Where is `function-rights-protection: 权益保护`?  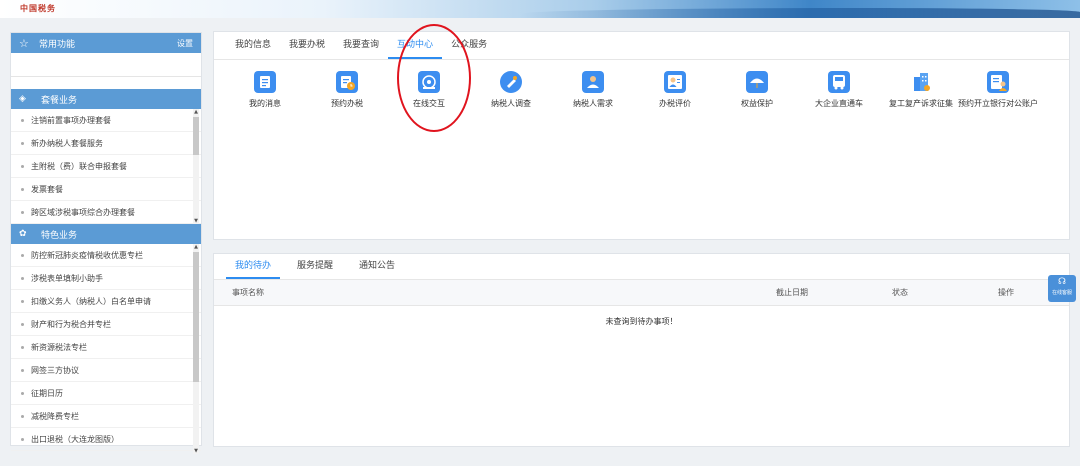 function-rights-protection: 权益保护 is located at coordinates (757, 90).